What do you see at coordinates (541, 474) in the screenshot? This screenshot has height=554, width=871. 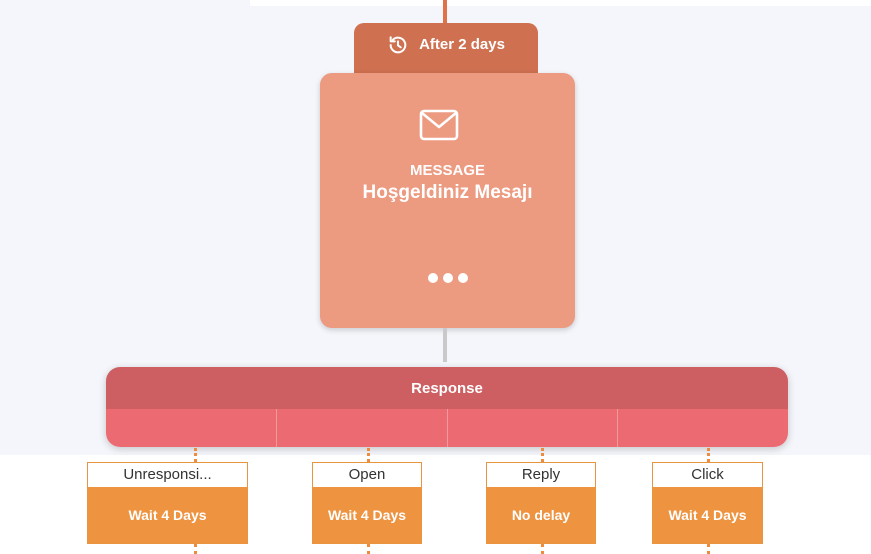 I see `branch-label: Reply` at bounding box center [541, 474].